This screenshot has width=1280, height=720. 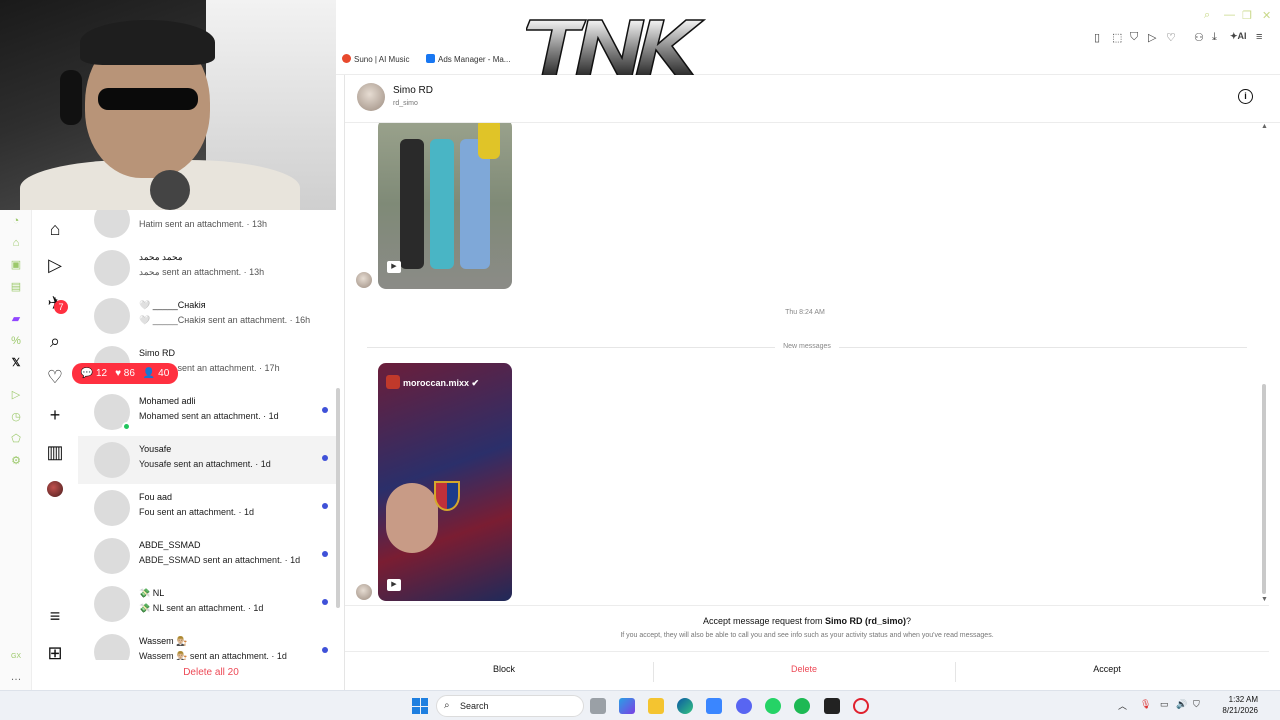 I want to click on sidebar-app-icon: ⬠, so click(x=16, y=439).